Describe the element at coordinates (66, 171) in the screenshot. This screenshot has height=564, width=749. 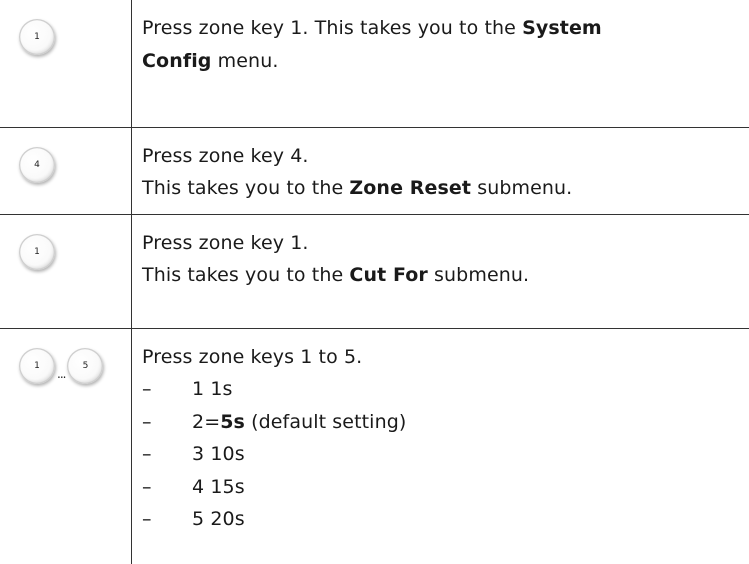
I see `key-cell: 4` at that location.